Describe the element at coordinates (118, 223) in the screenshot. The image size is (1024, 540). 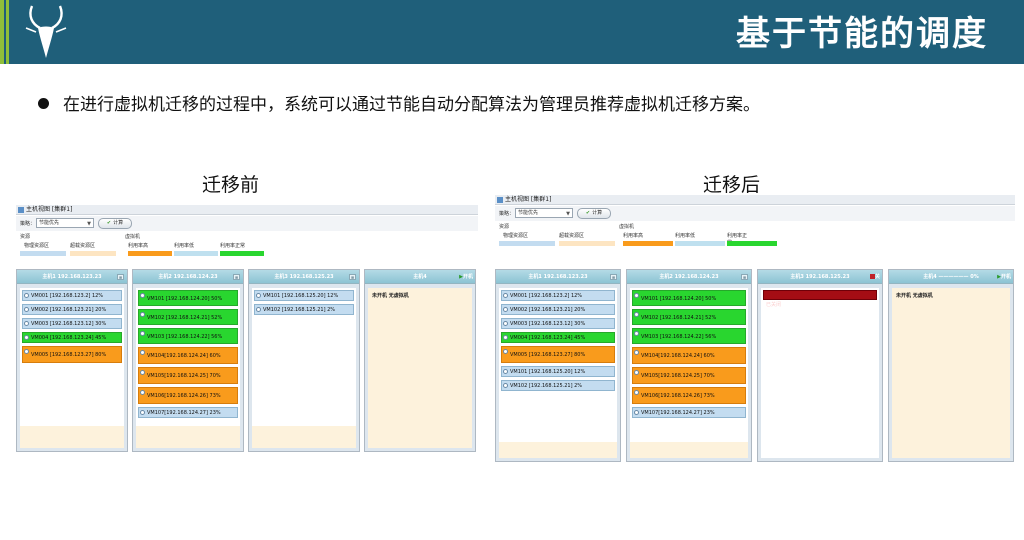
I see `calculate-label: 计算` at that location.